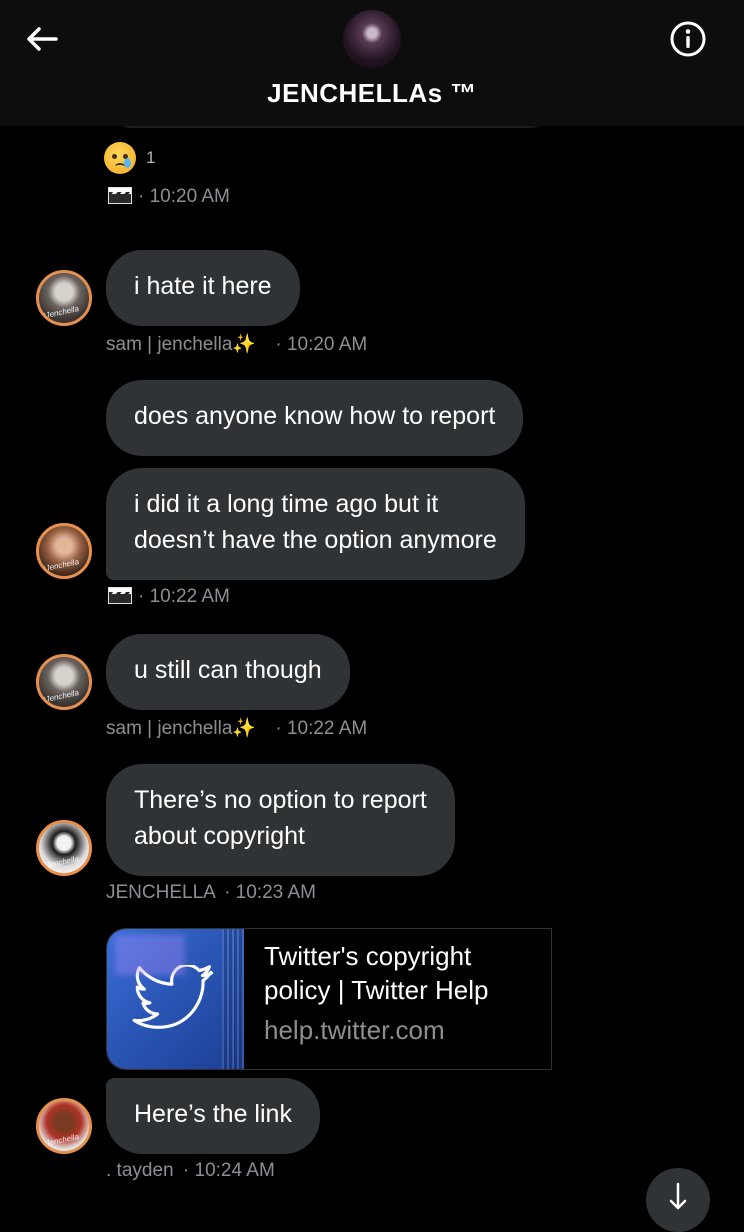 This screenshot has width=744, height=1232. Describe the element at coordinates (228, 1170) in the screenshot. I see `message-time: · 10:24 AM` at that location.